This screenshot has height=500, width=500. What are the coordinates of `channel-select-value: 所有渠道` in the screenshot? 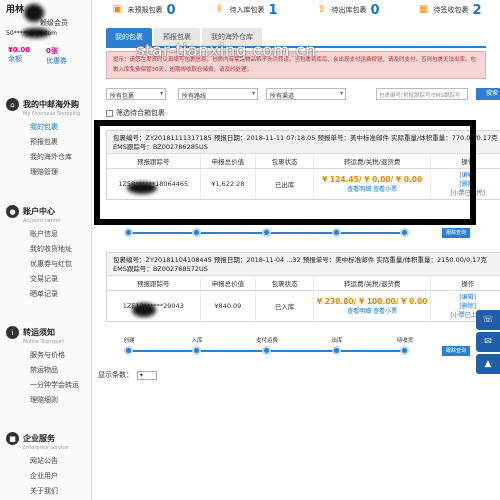 It's located at (282, 96).